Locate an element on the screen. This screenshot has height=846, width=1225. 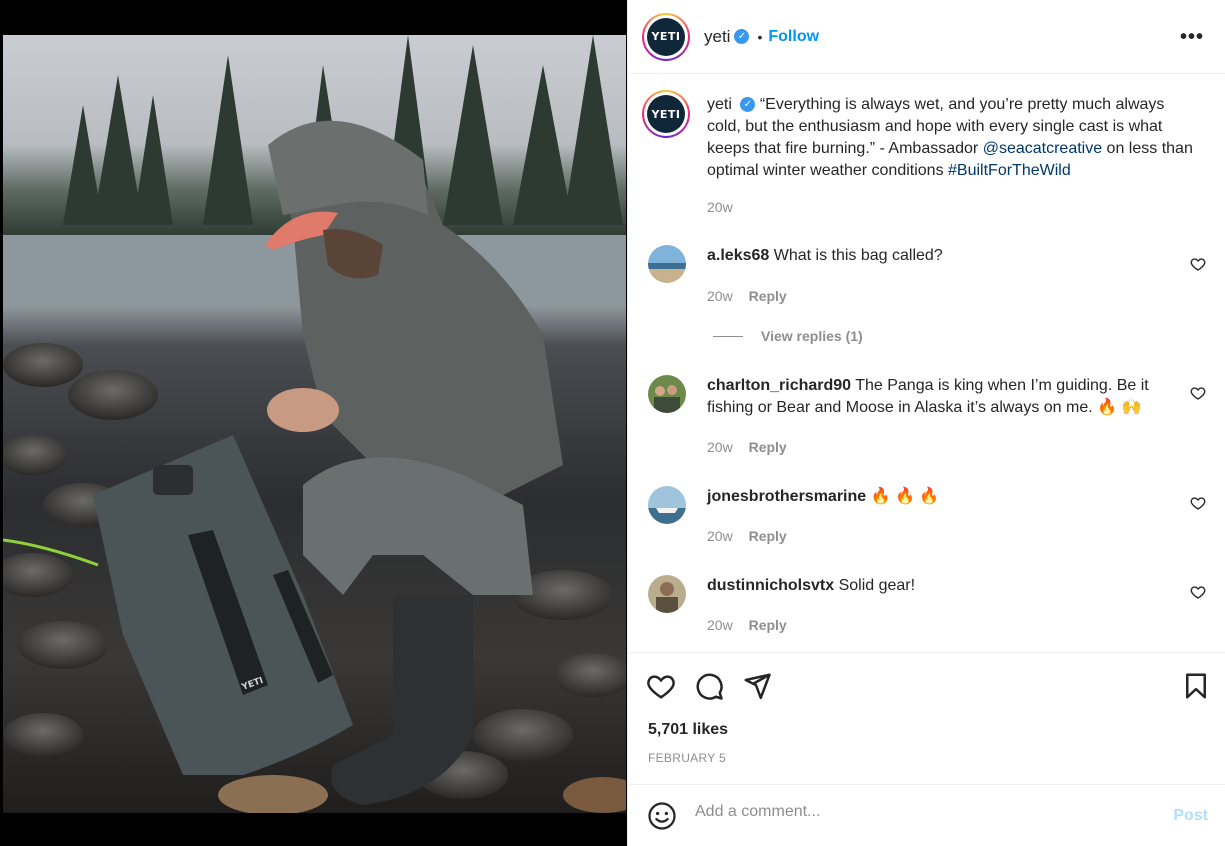
paper-plane-icon is located at coordinates (757, 686).